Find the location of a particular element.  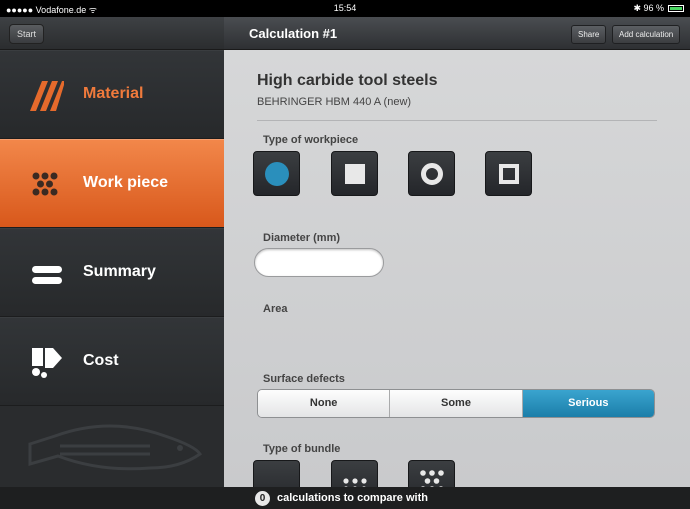

type-of-bundle-label: Type of bundle is located at coordinates (302, 449).